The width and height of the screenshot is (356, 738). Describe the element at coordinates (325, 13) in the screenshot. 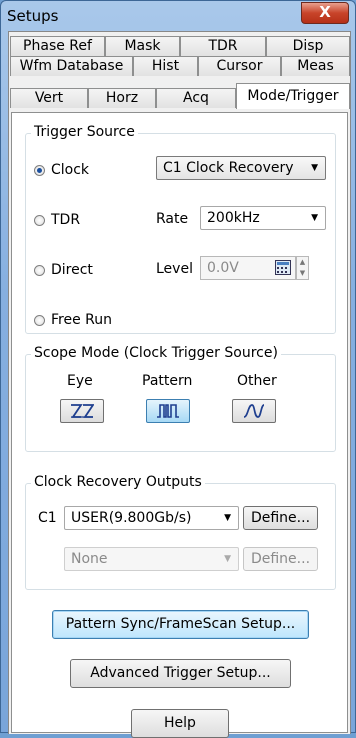

I see `close-button: X` at that location.